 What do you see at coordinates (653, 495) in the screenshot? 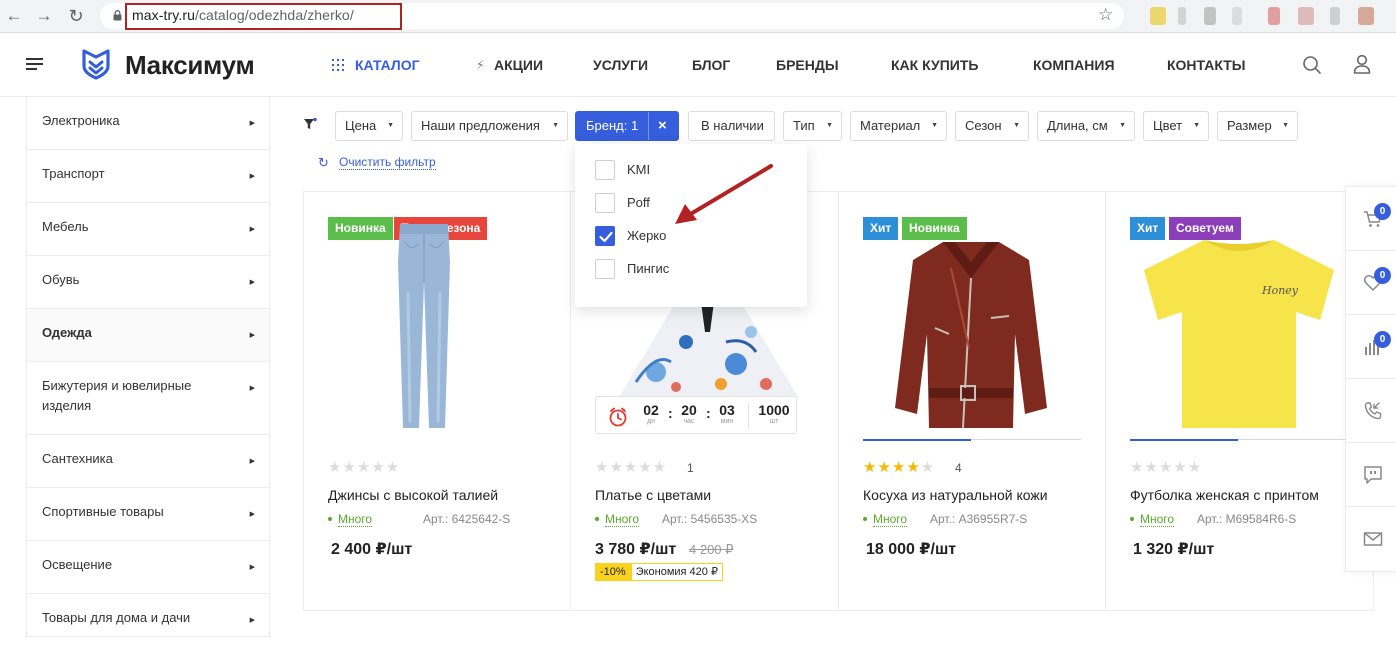
I see `product-name: Платье с цветами` at bounding box center [653, 495].